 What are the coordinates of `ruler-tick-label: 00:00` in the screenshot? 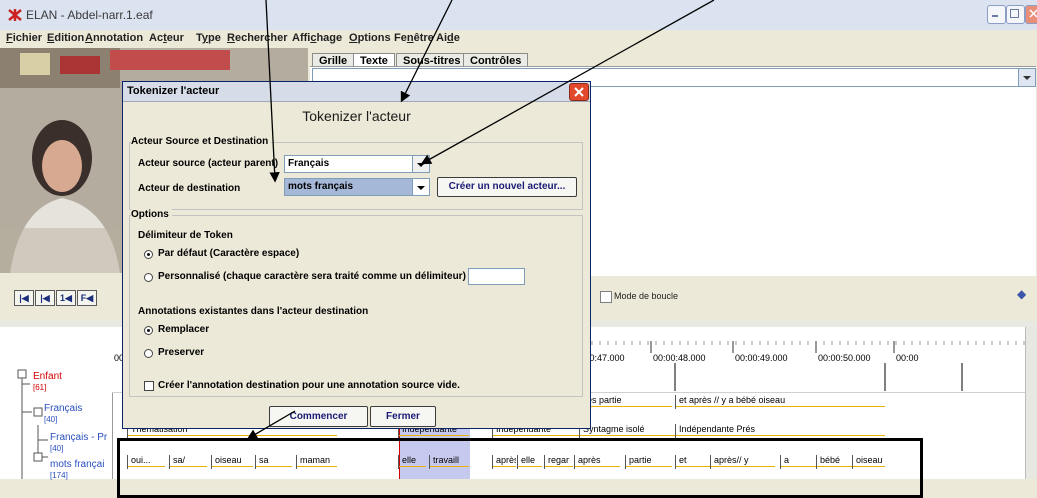 It's located at (907, 358).